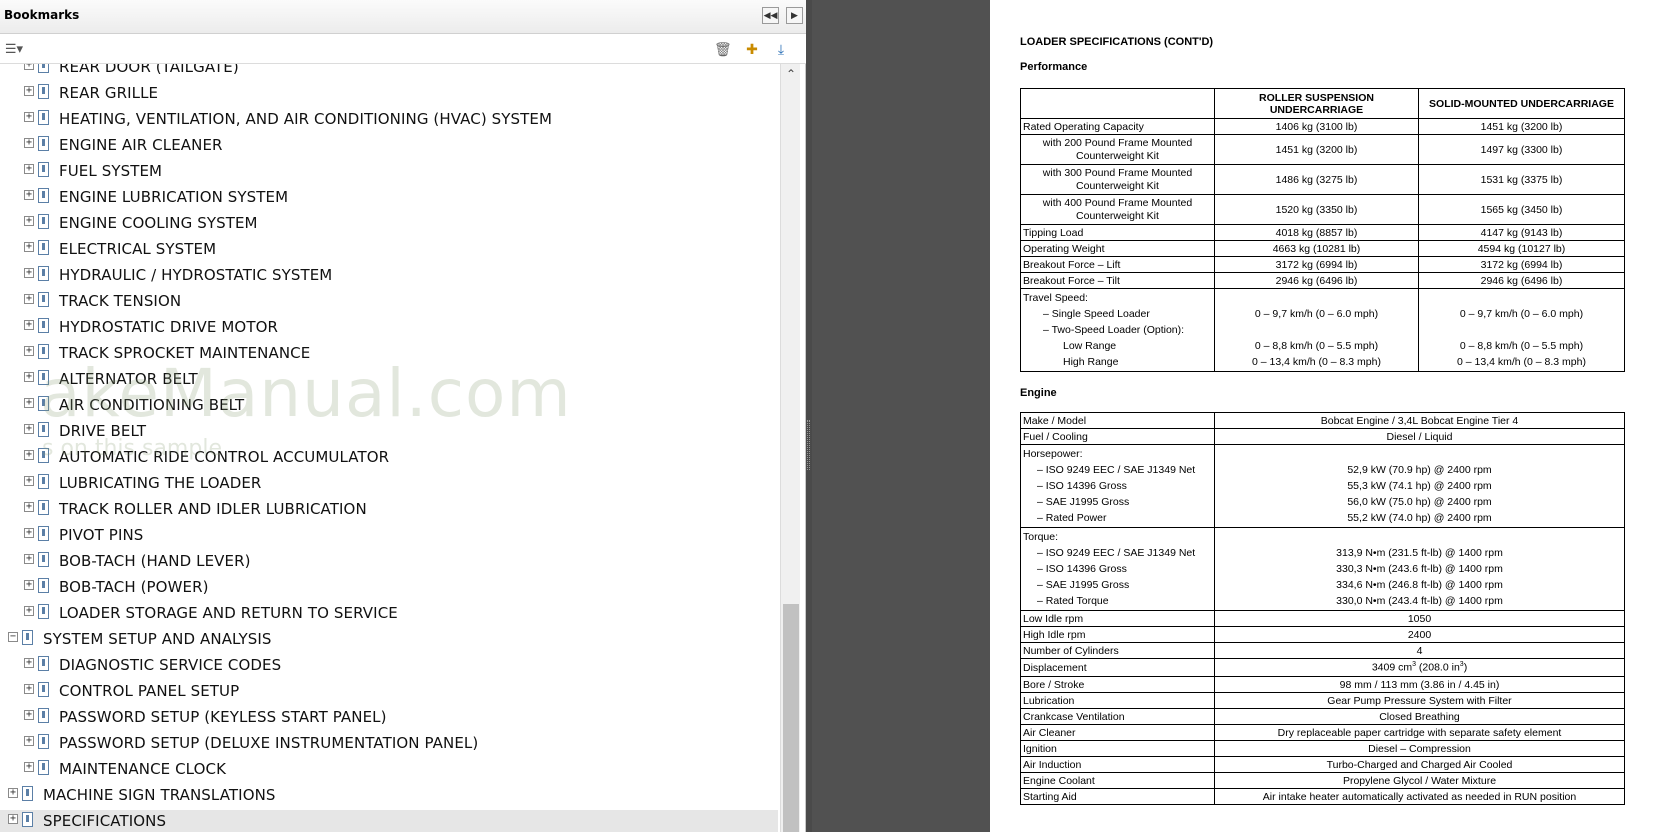 The image size is (1670, 832). Describe the element at coordinates (389, 797) in the screenshot. I see `bookmark-item: + MACHINE SIGN TRANSLATIONS` at that location.